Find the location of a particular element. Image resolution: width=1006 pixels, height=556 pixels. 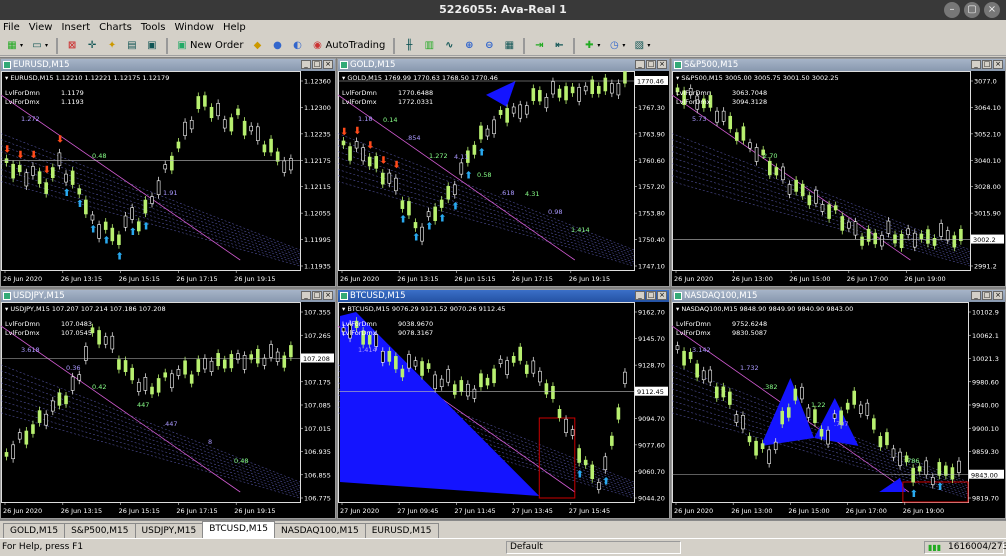

menu-file: File is located at coordinates (13, 28).